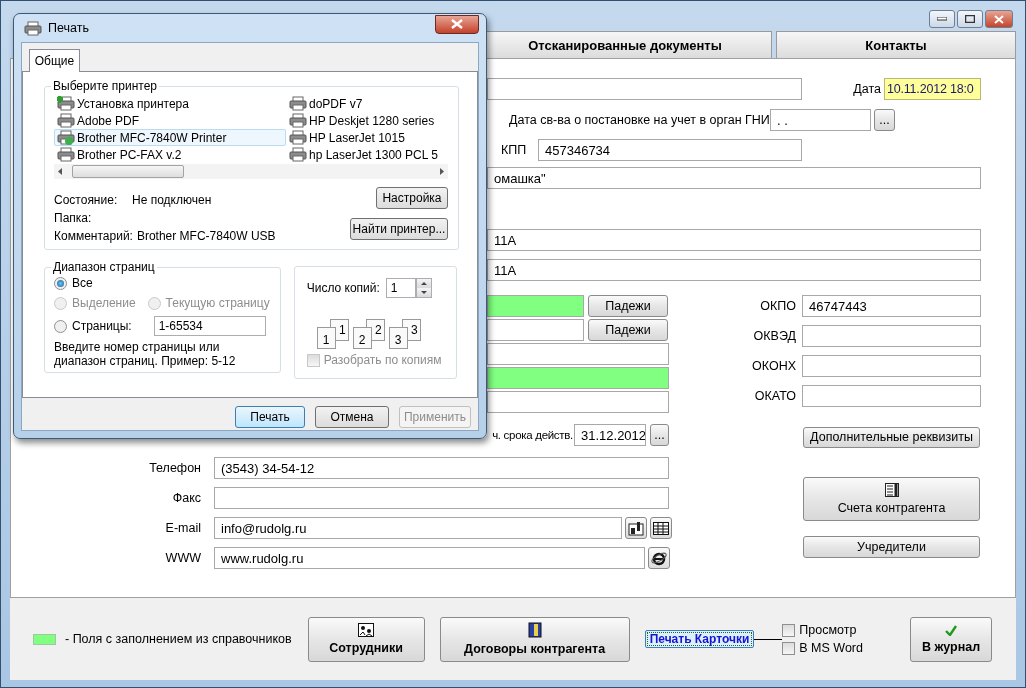 The image size is (1026, 688). I want to click on legend-text: - Поля с заполнением из справочников, so click(178, 639).